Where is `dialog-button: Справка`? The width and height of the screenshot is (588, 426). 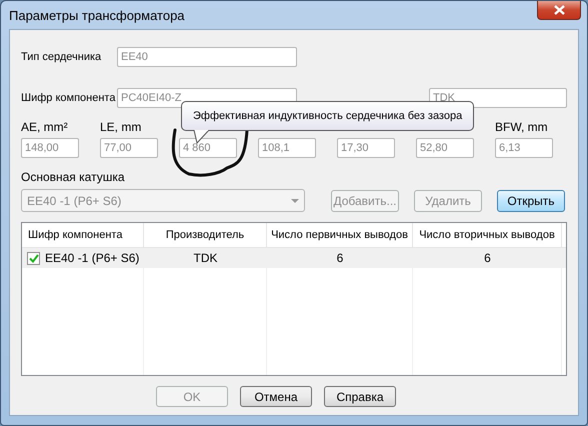
dialog-button: Справка is located at coordinates (360, 396).